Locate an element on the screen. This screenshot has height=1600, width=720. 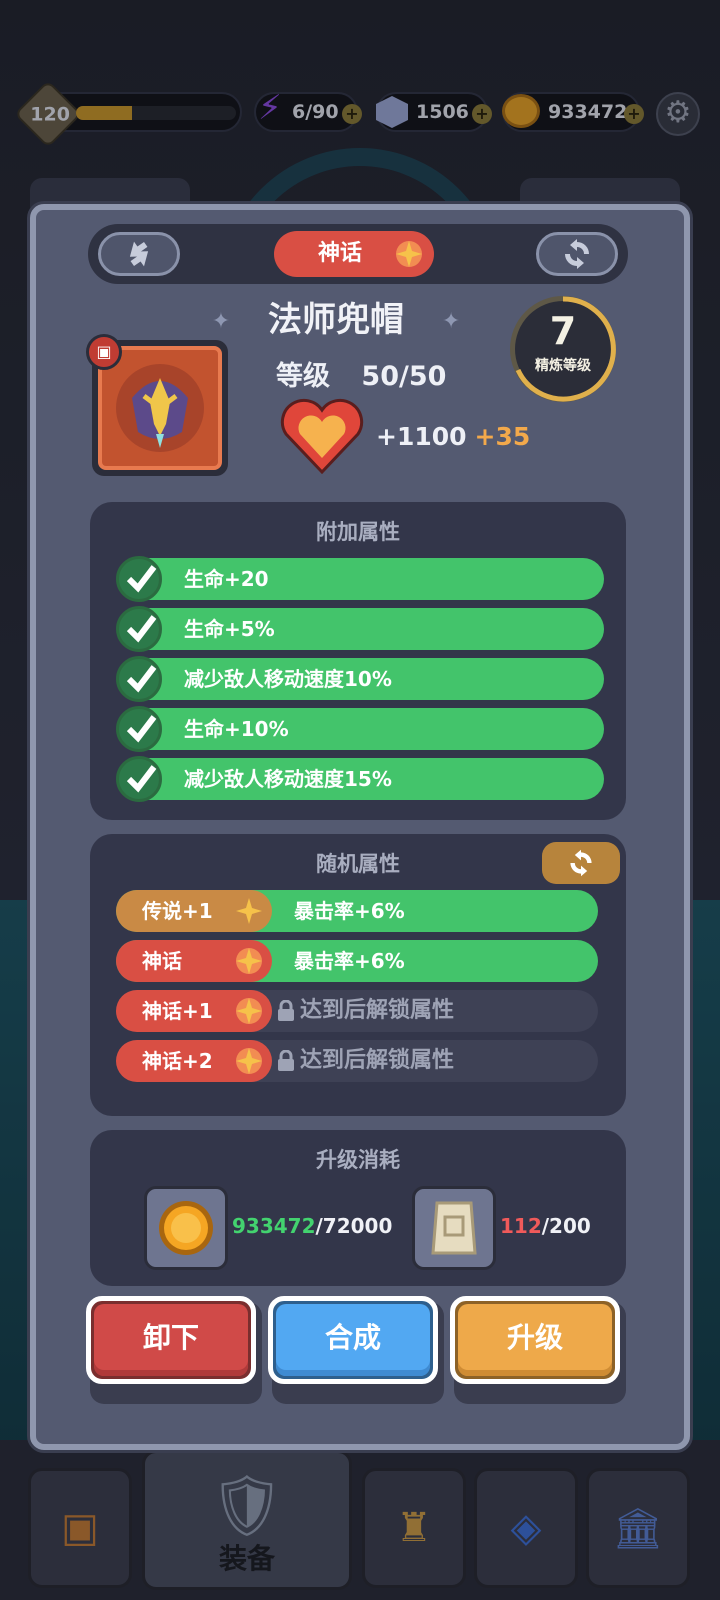
wing-ornament-right-icon: ✦ is located at coordinates (451, 321).